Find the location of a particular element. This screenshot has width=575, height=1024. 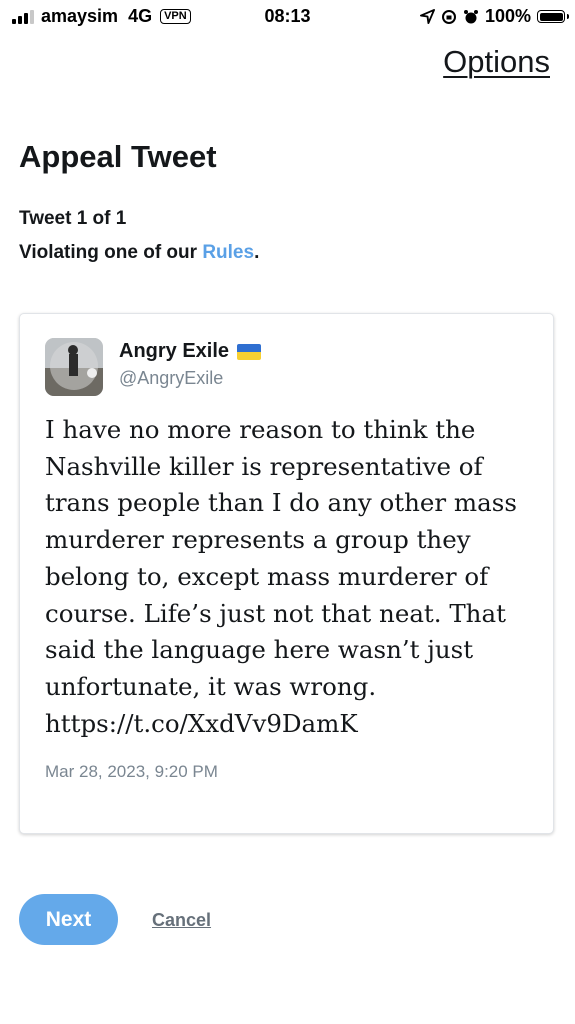

avatar is located at coordinates (74, 367).